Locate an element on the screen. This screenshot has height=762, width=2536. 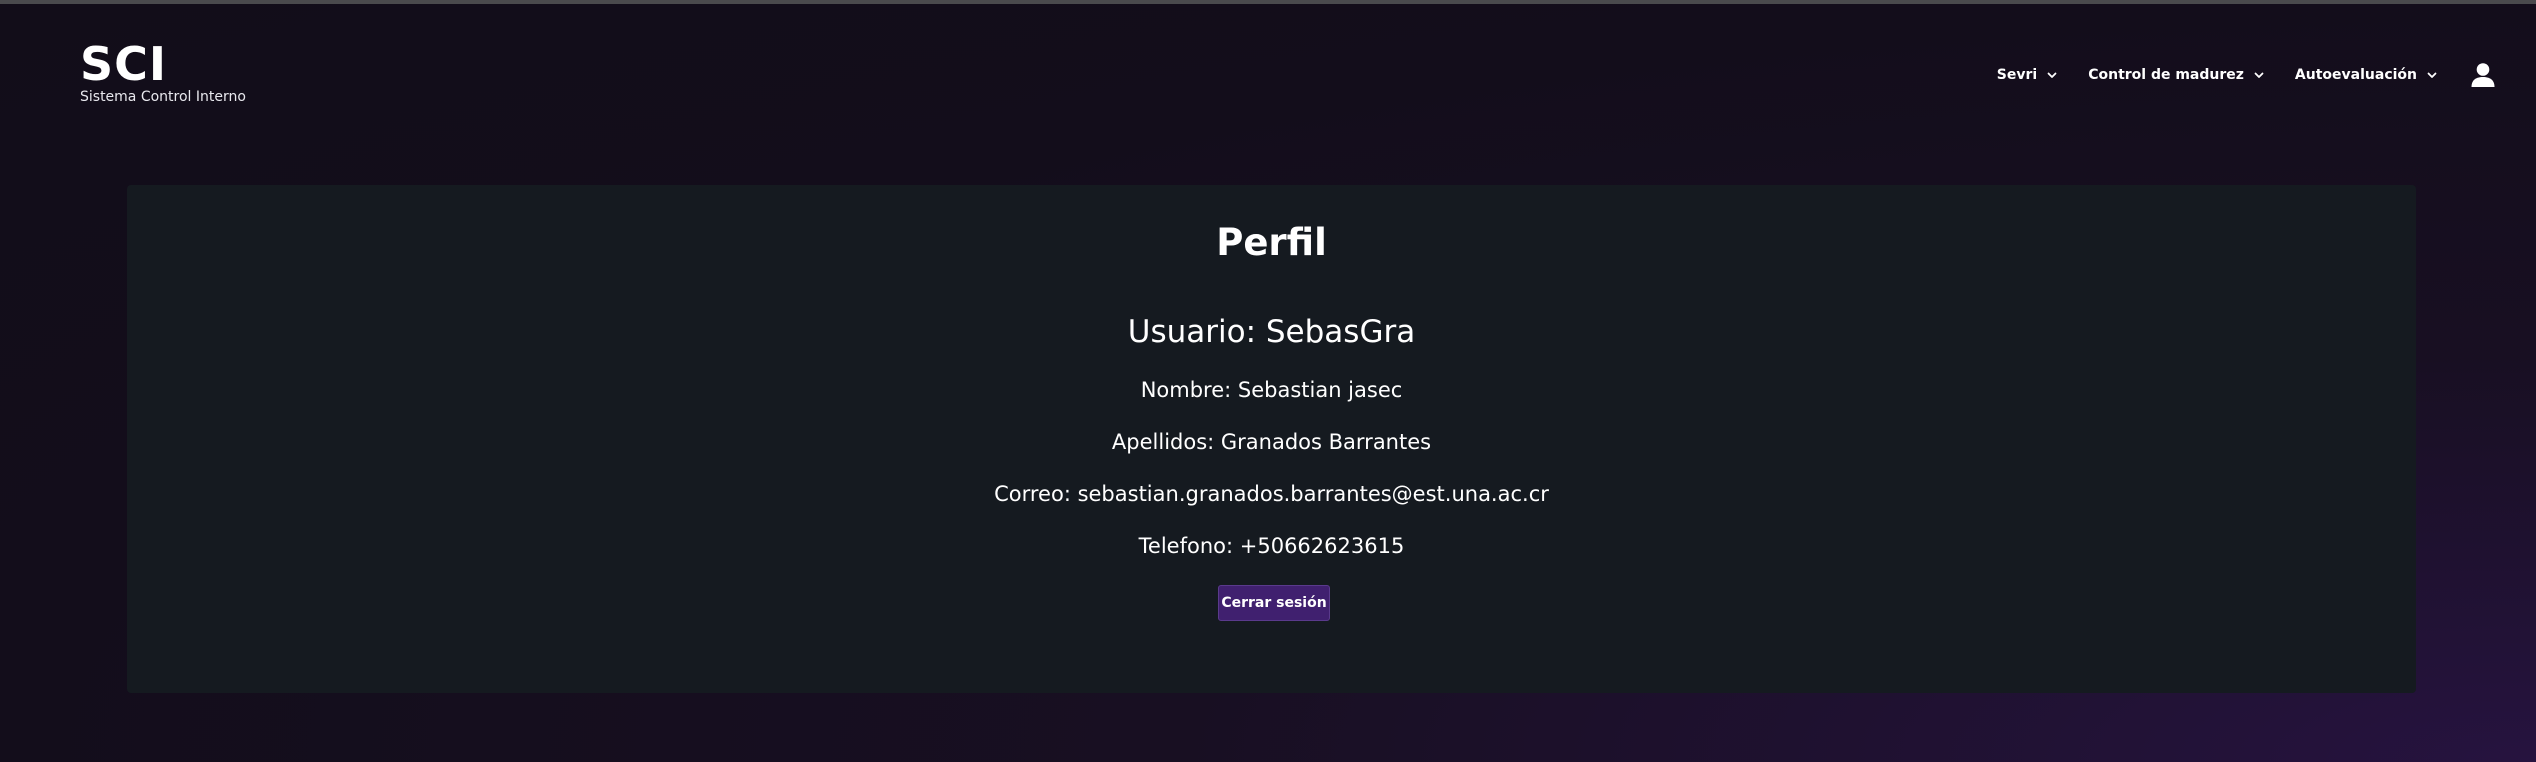
nav-item-label: Control de madurez is located at coordinates (2166, 75).